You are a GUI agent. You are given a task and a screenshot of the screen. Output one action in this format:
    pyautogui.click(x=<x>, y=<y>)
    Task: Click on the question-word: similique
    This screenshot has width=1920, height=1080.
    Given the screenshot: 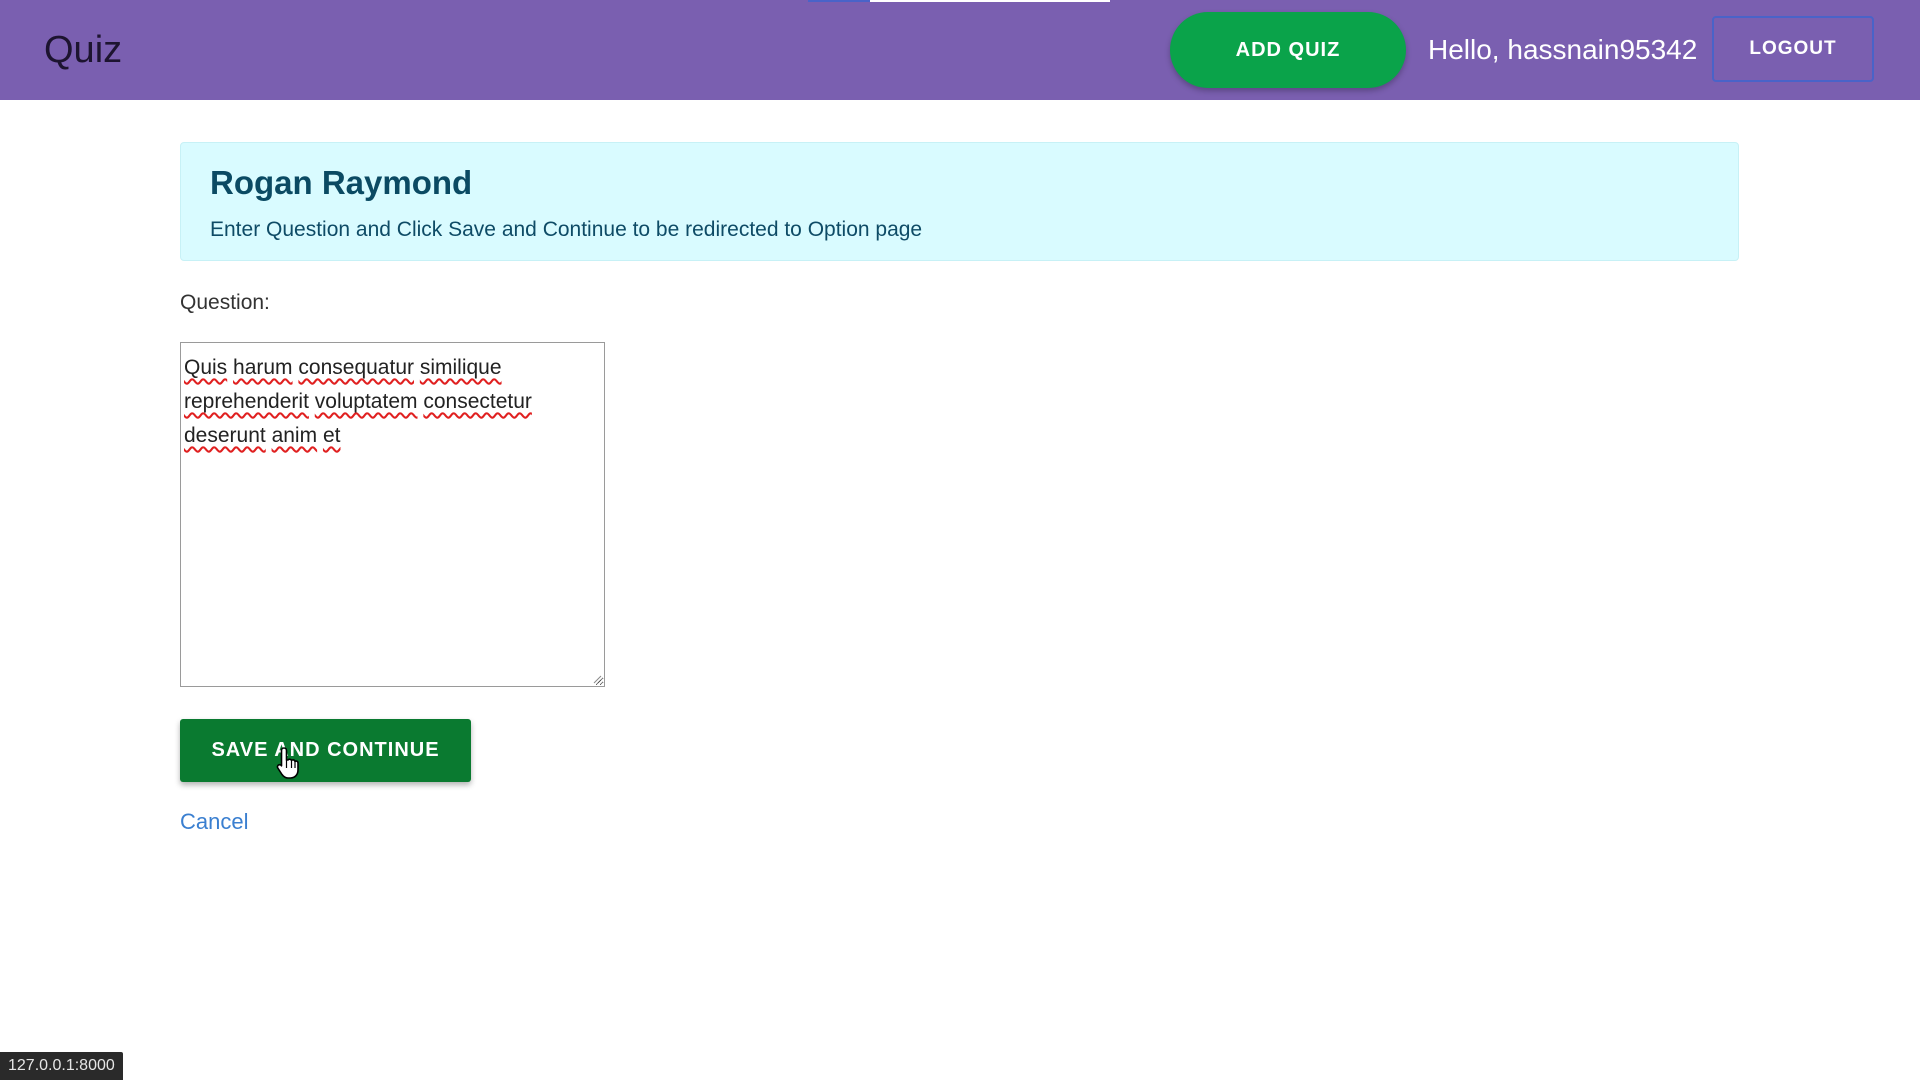 What is the action you would take?
    pyautogui.click(x=460, y=367)
    